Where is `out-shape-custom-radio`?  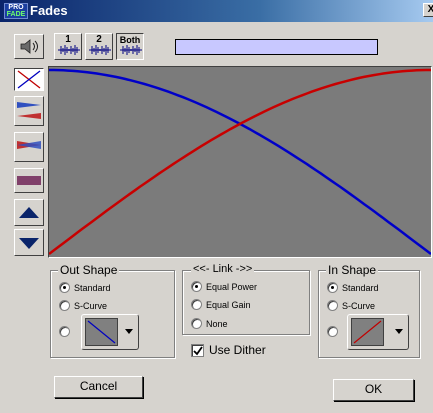
out-shape-custom-radio is located at coordinates (66, 331).